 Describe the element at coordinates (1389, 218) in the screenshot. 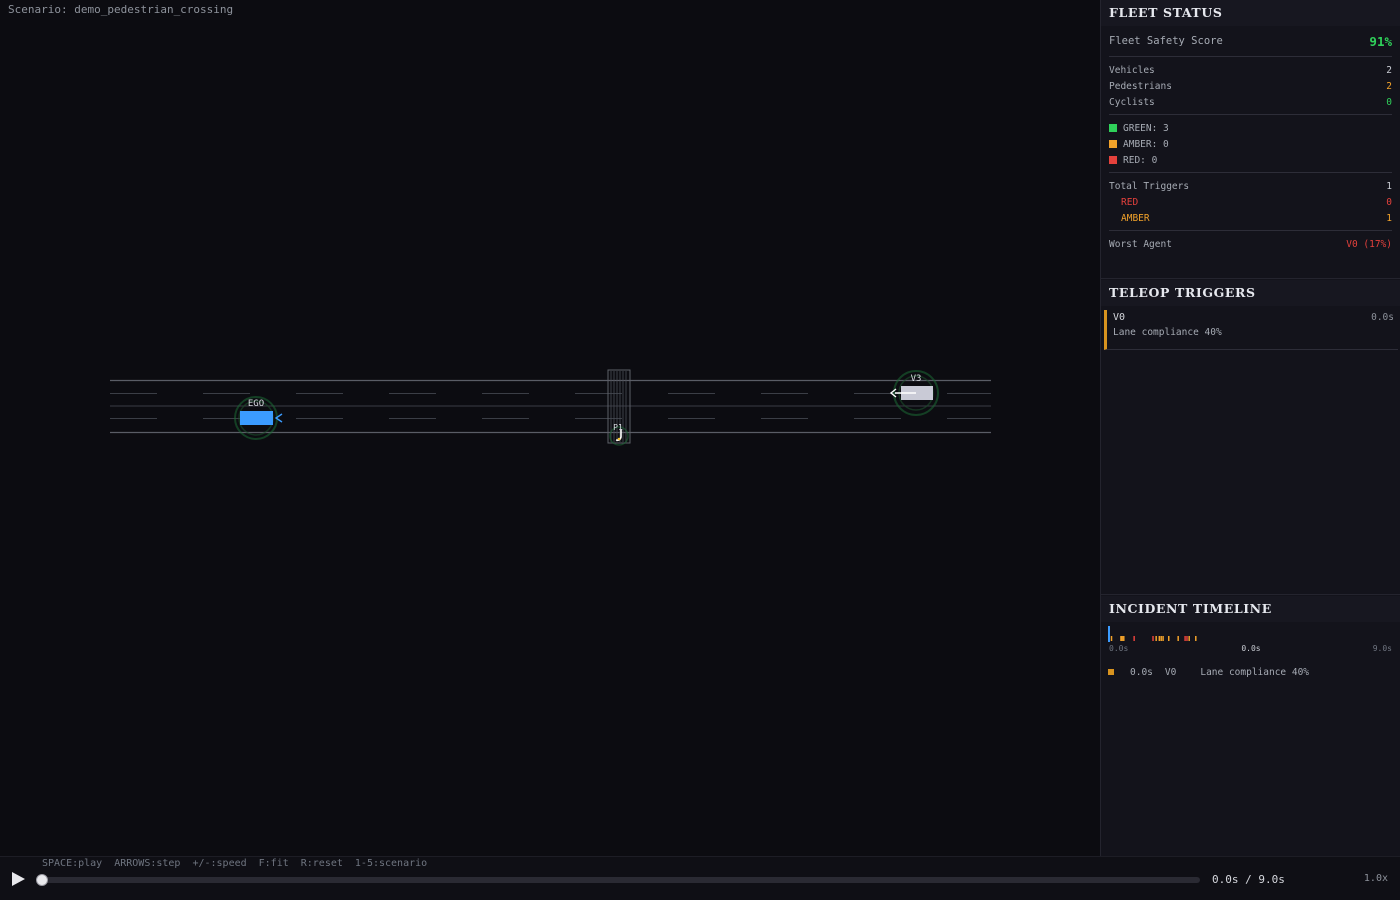

I see `amber-triggers-value: 1` at that location.